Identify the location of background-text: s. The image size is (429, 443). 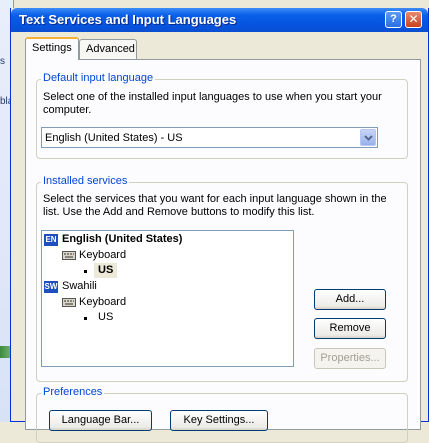
(2, 61).